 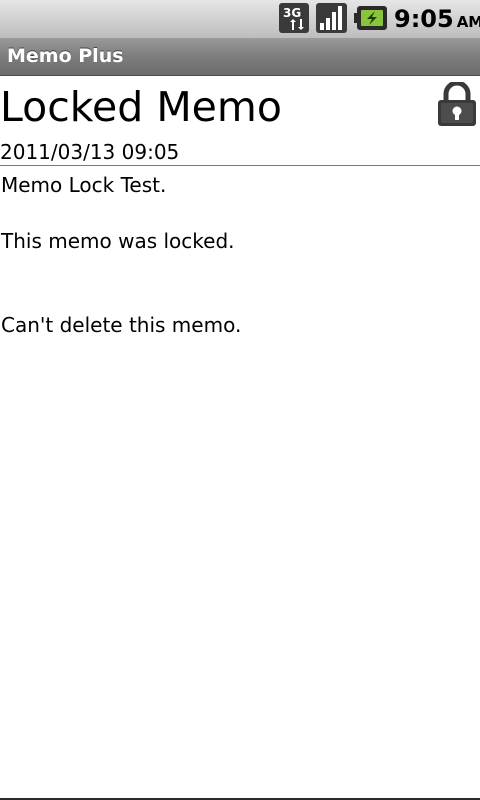 What do you see at coordinates (121, 325) in the screenshot?
I see `memo-line: Can't delete this memo.` at bounding box center [121, 325].